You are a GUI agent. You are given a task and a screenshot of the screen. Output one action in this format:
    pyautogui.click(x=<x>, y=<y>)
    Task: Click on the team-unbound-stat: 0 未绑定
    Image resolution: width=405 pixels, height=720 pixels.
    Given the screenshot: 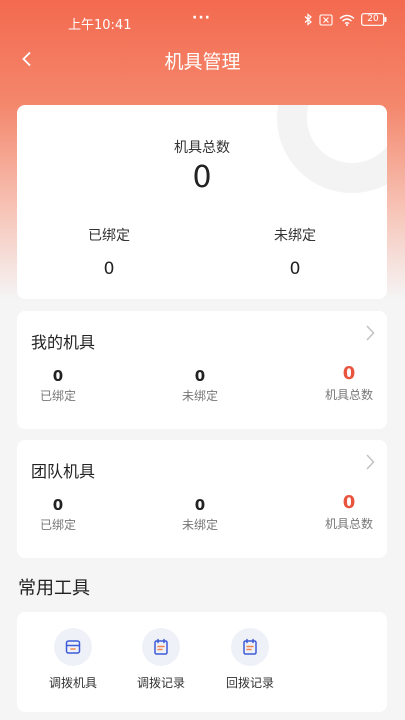 What is the action you would take?
    pyautogui.click(x=200, y=514)
    